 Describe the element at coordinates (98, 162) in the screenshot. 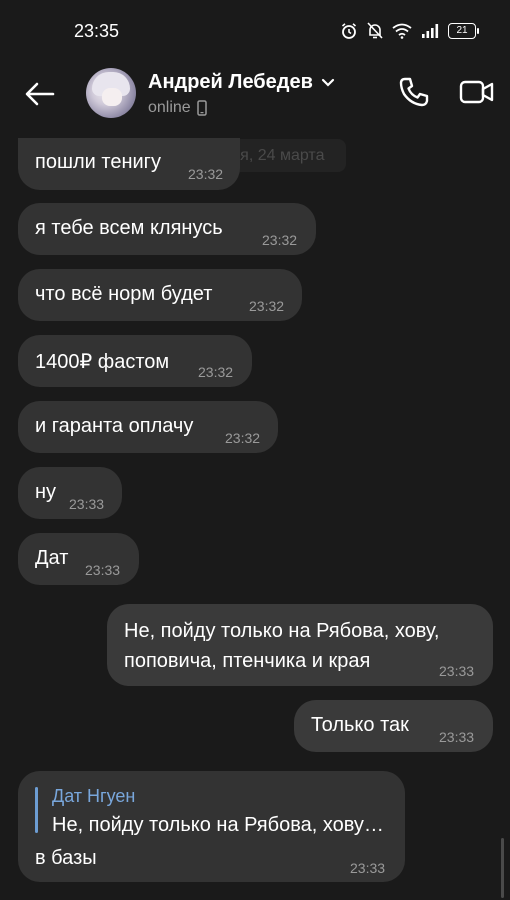

I see `message-text: пошли тенигу` at that location.